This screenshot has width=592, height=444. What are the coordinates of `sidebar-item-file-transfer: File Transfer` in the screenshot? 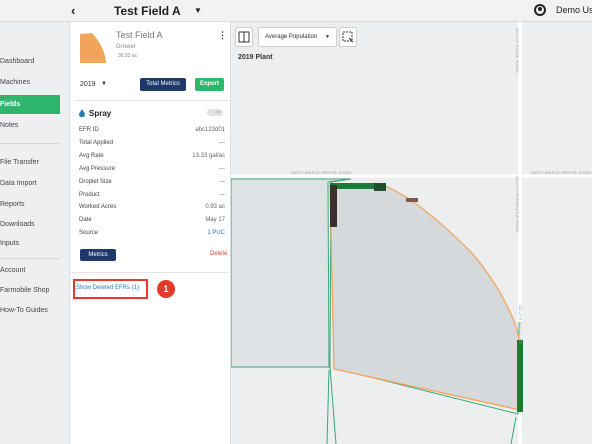 It's located at (30, 163).